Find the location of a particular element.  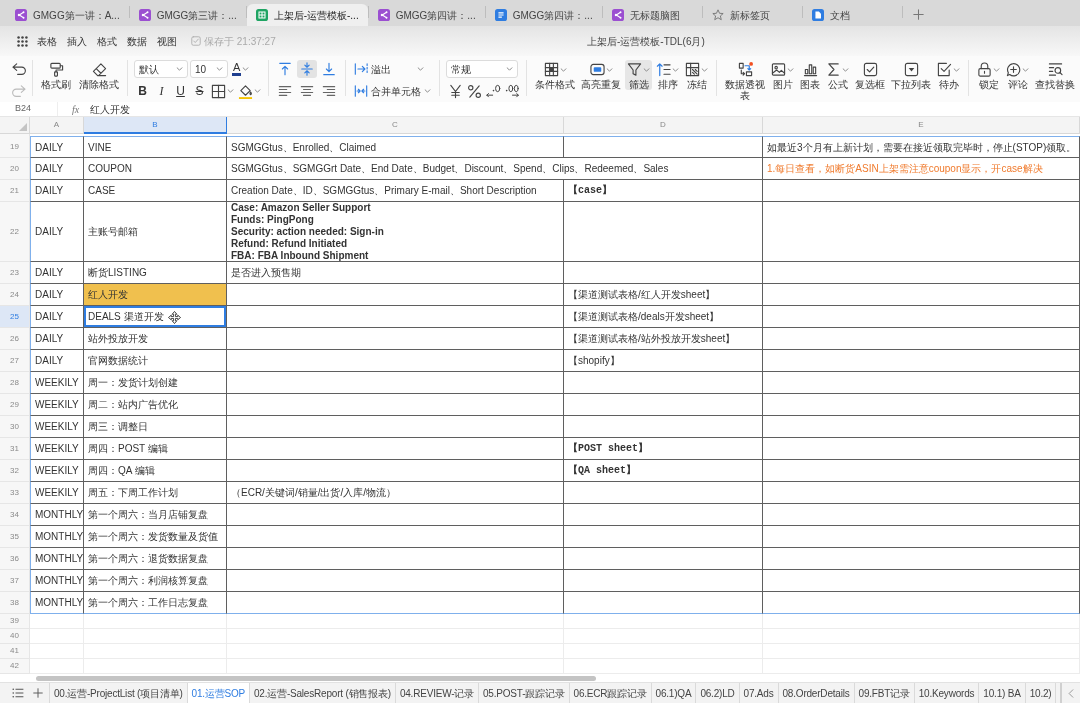

overflow-icon is located at coordinates (361, 69).